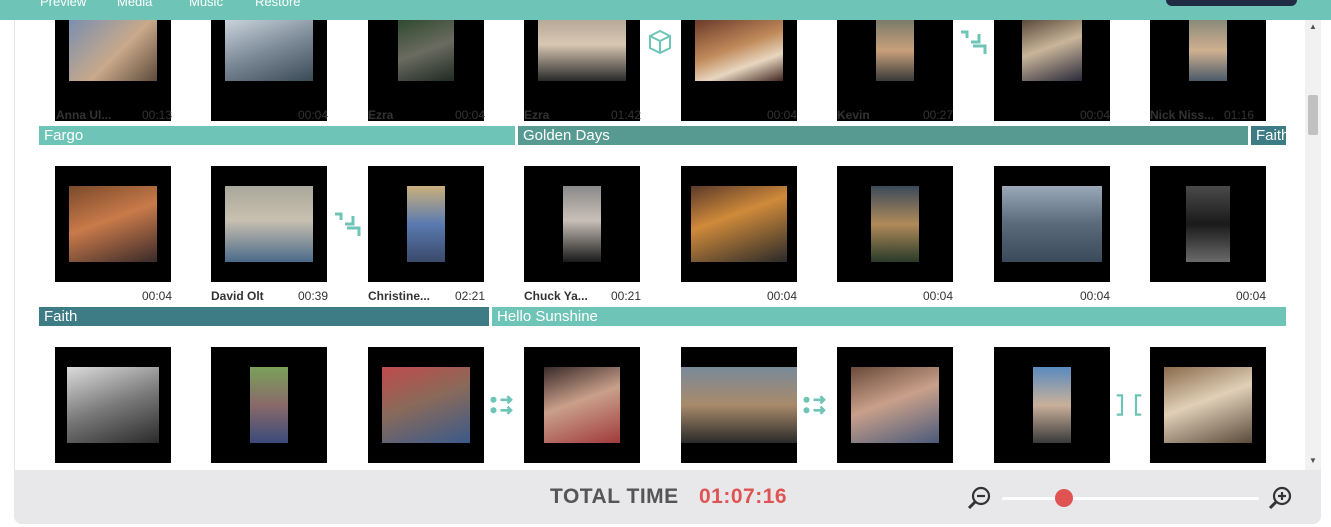 Image resolution: width=1331 pixels, height=527 pixels. I want to click on scroll-up-icon: ▲, so click(1313, 26).